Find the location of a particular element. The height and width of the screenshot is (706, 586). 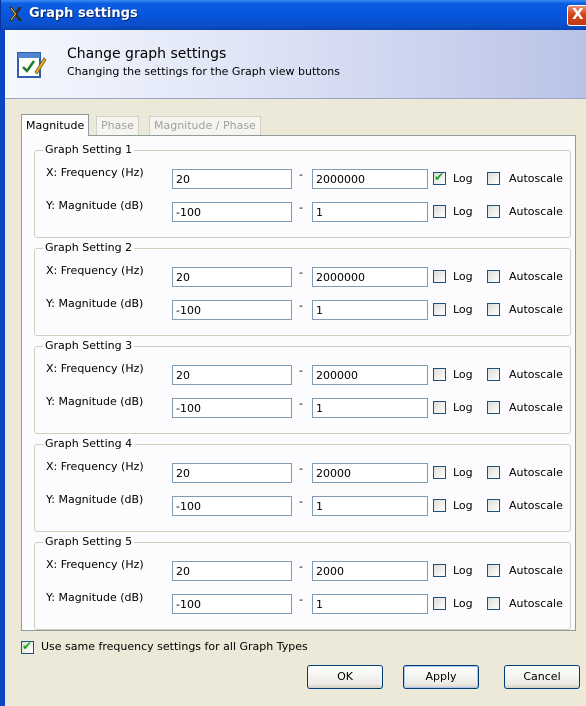

close-icon: X is located at coordinates (578, 14).